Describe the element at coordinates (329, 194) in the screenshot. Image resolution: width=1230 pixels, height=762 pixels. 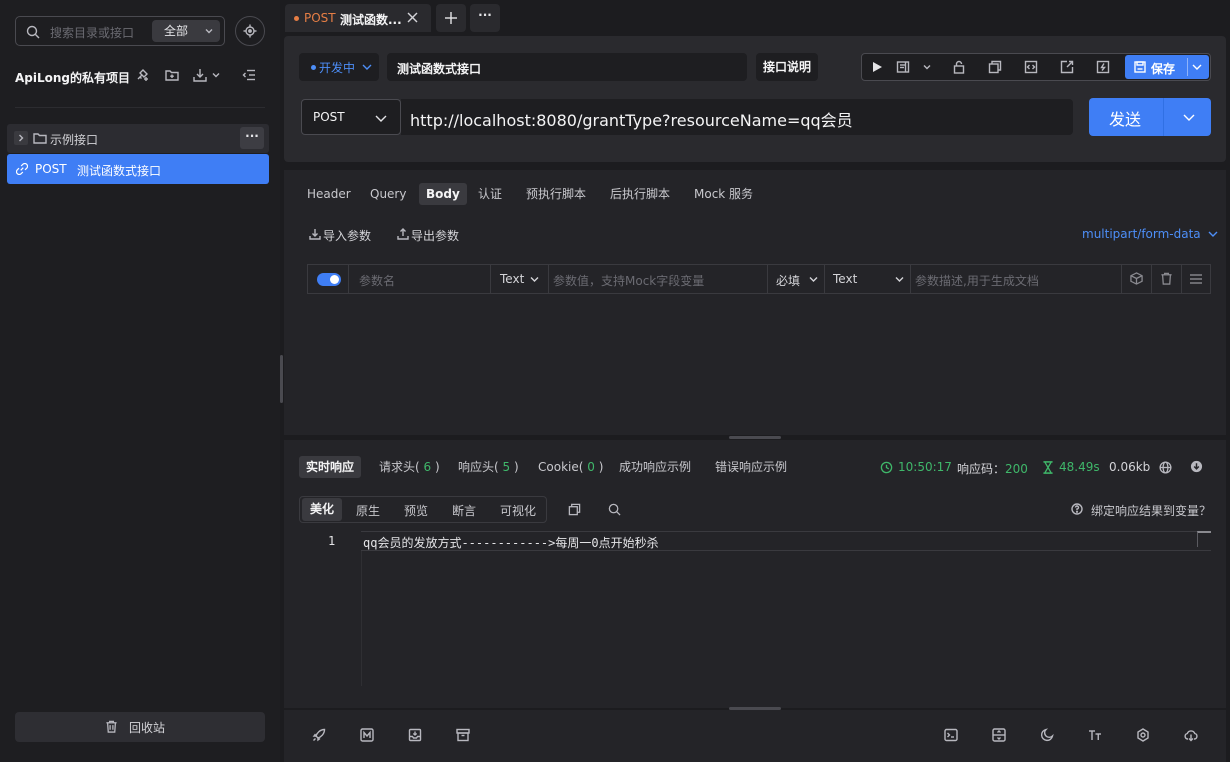
I see `tab-header: Header` at that location.